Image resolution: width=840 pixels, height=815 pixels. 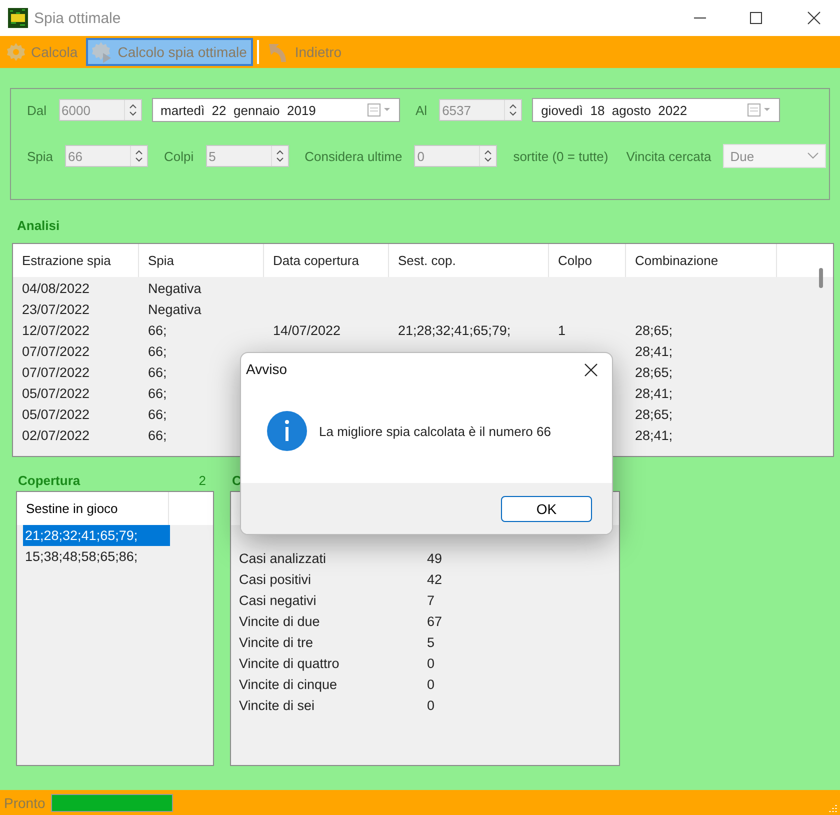 I want to click on stat-label: Vincite di tre, so click(x=276, y=642).